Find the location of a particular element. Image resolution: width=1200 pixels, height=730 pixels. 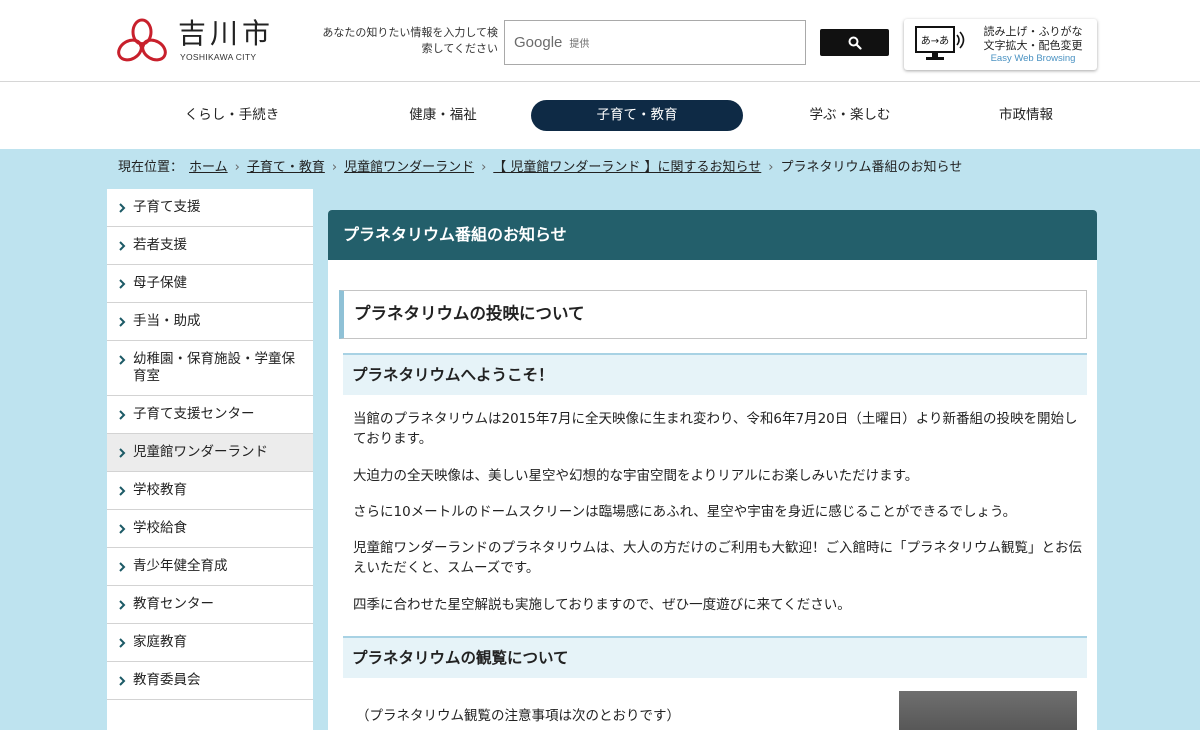

search-button is located at coordinates (854, 42).